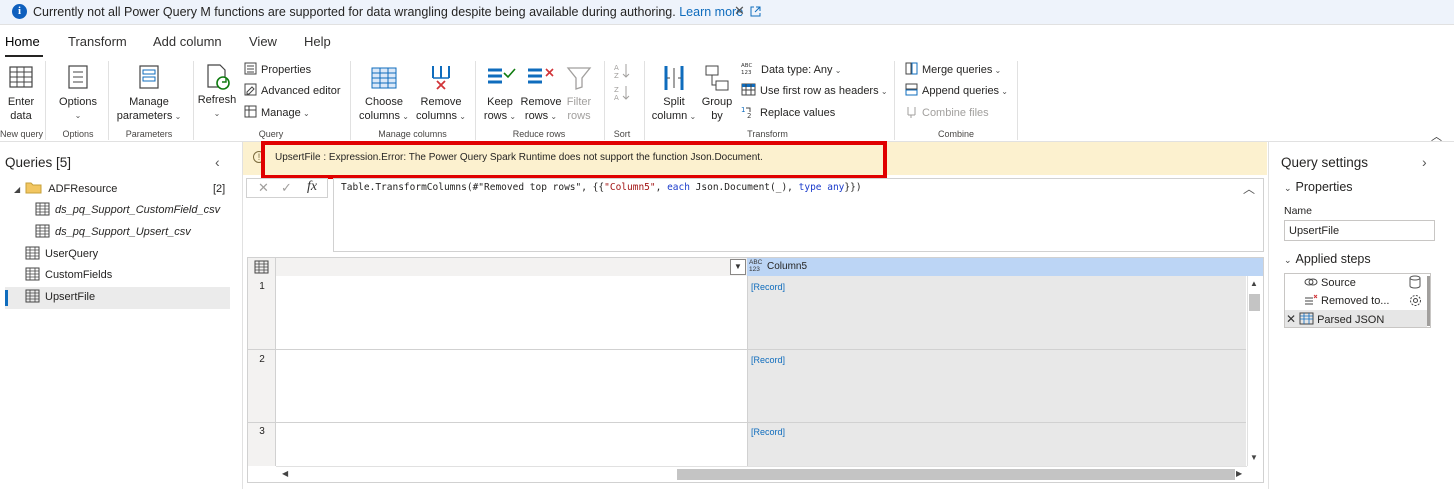 The height and width of the screenshot is (489, 1454). What do you see at coordinates (217, 162) in the screenshot?
I see `chevron-left-icon: ‹` at bounding box center [217, 162].